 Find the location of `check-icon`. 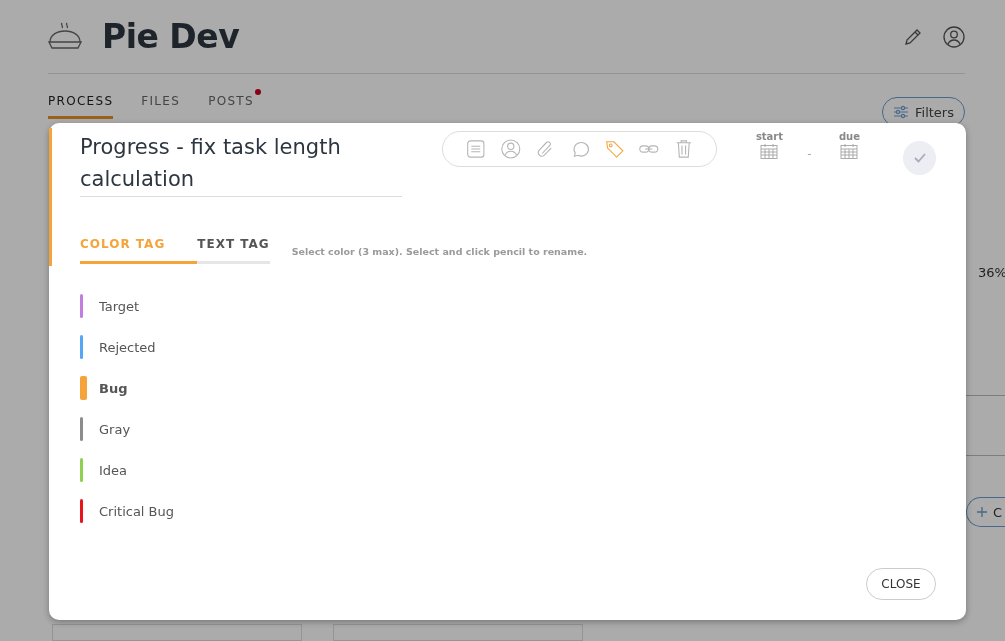

check-icon is located at coordinates (919, 158).